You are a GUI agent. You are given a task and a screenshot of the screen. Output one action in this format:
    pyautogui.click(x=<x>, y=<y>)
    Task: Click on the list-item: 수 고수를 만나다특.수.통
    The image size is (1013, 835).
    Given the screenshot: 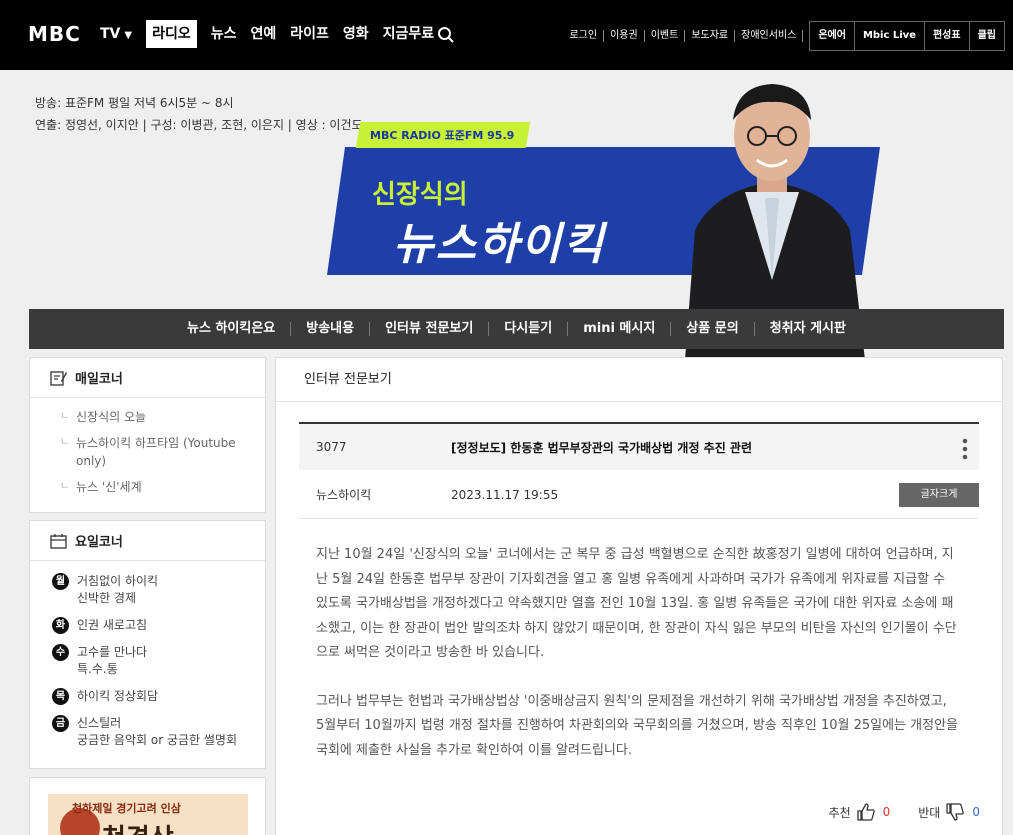 What is the action you would take?
    pyautogui.click(x=158, y=661)
    